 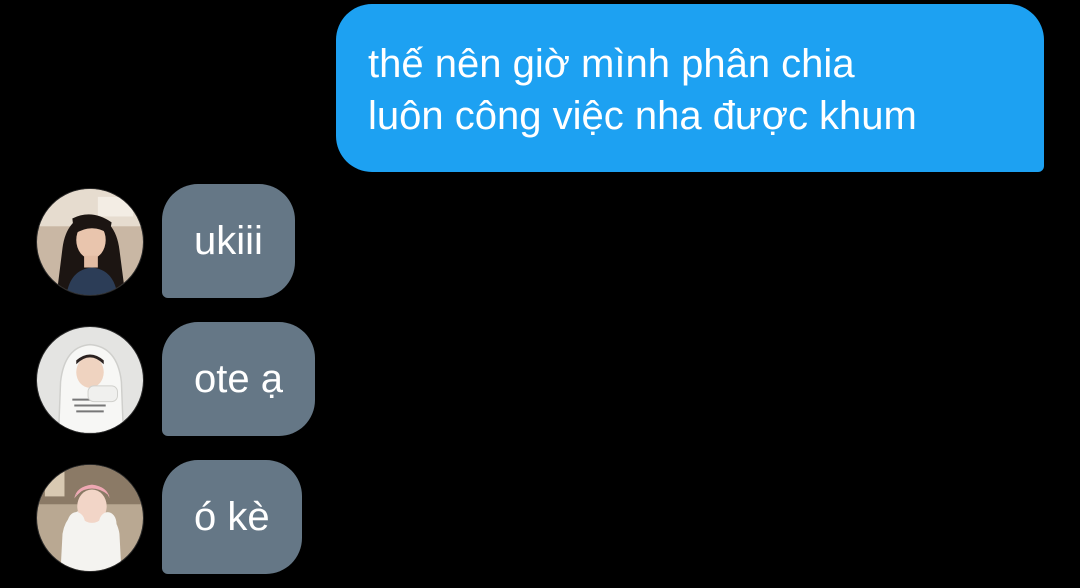 I want to click on incoming-message-bubble: ote ạ, so click(x=238, y=379).